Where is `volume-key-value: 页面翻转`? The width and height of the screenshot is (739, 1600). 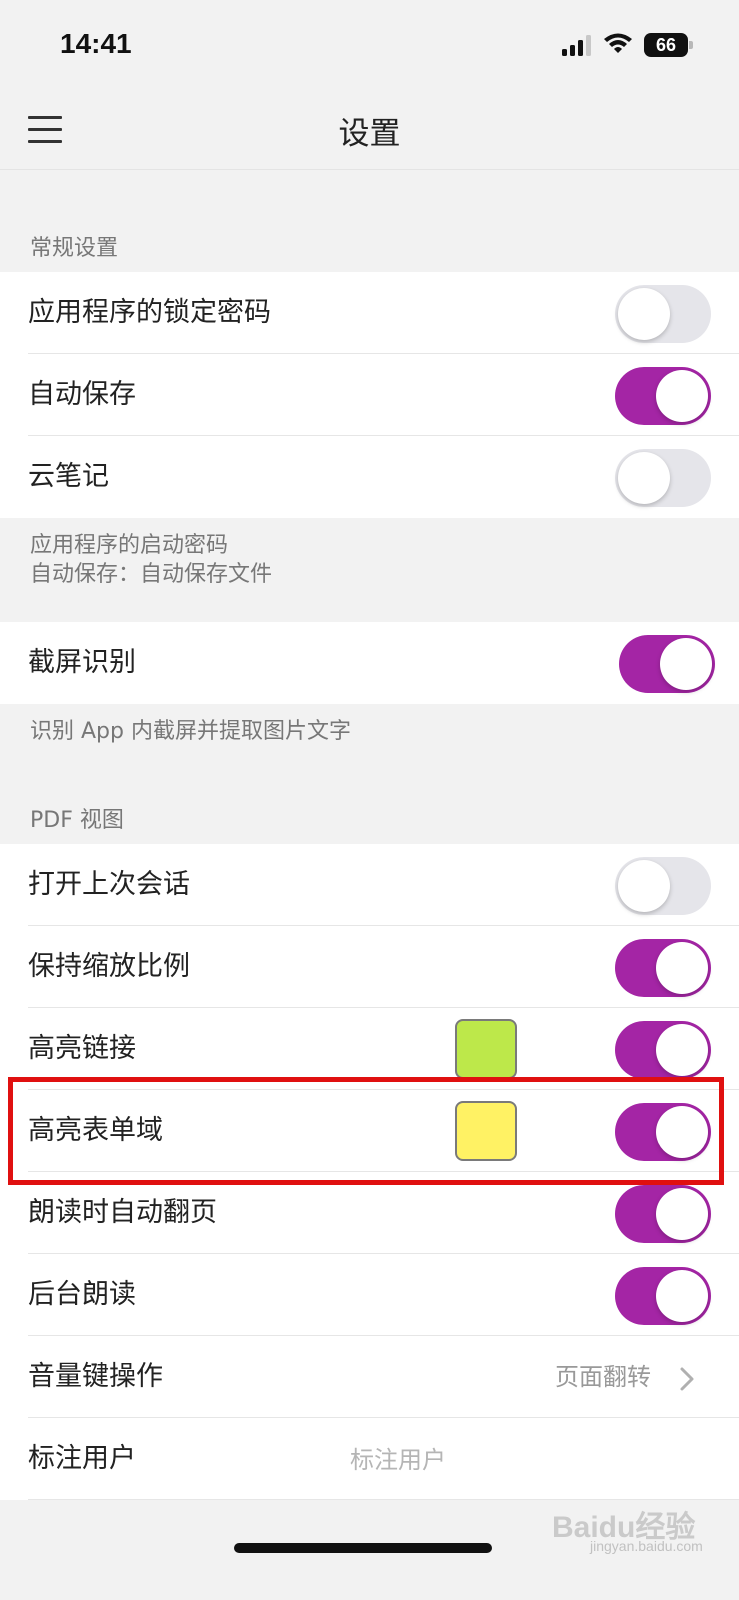
volume-key-value: 页面翻转 is located at coordinates (603, 1377).